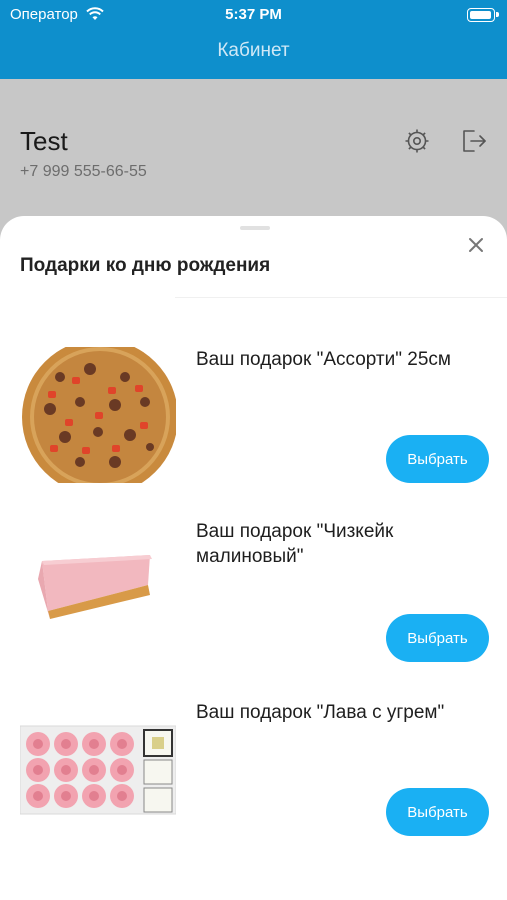 The height and width of the screenshot is (900, 507). Describe the element at coordinates (83, 171) in the screenshot. I see `profile-phone: +7 999 555-66-55` at that location.